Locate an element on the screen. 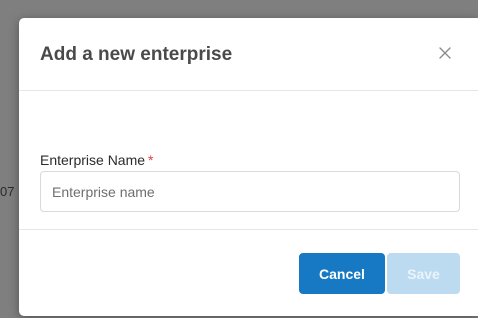  close-button is located at coordinates (445, 53).